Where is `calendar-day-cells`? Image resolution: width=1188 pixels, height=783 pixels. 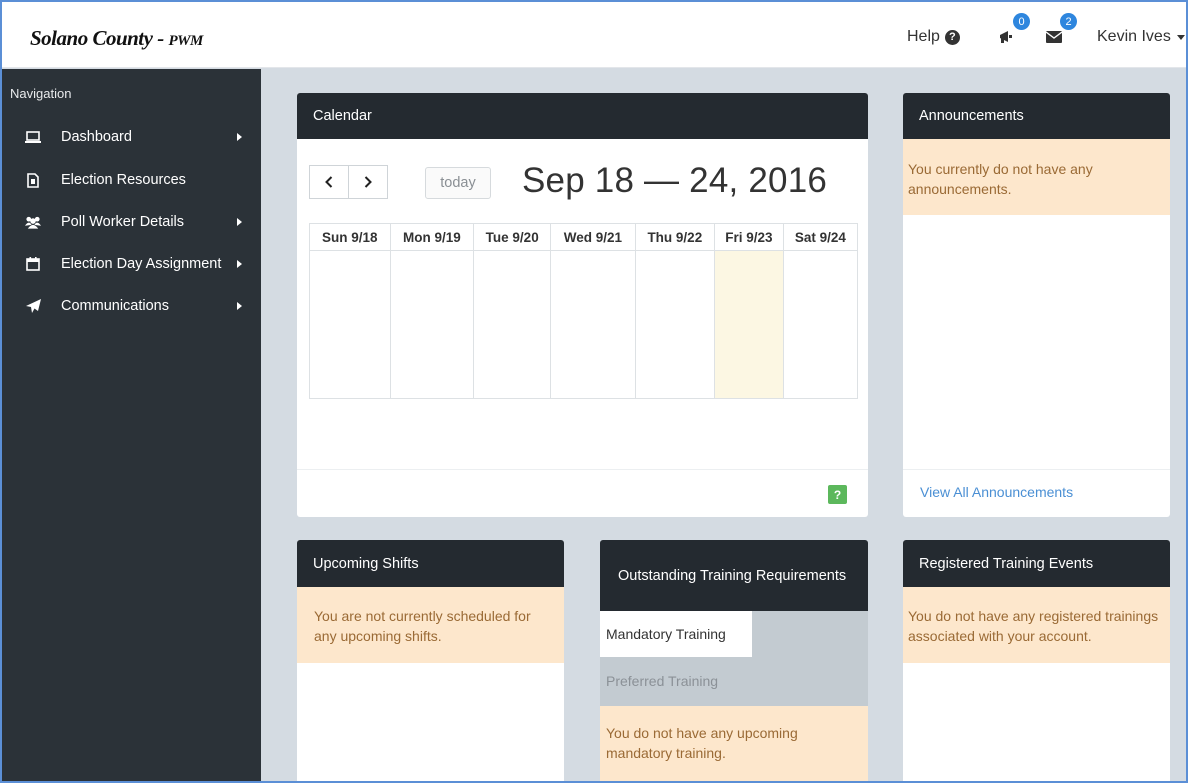
calendar-day-cells is located at coordinates (584, 324).